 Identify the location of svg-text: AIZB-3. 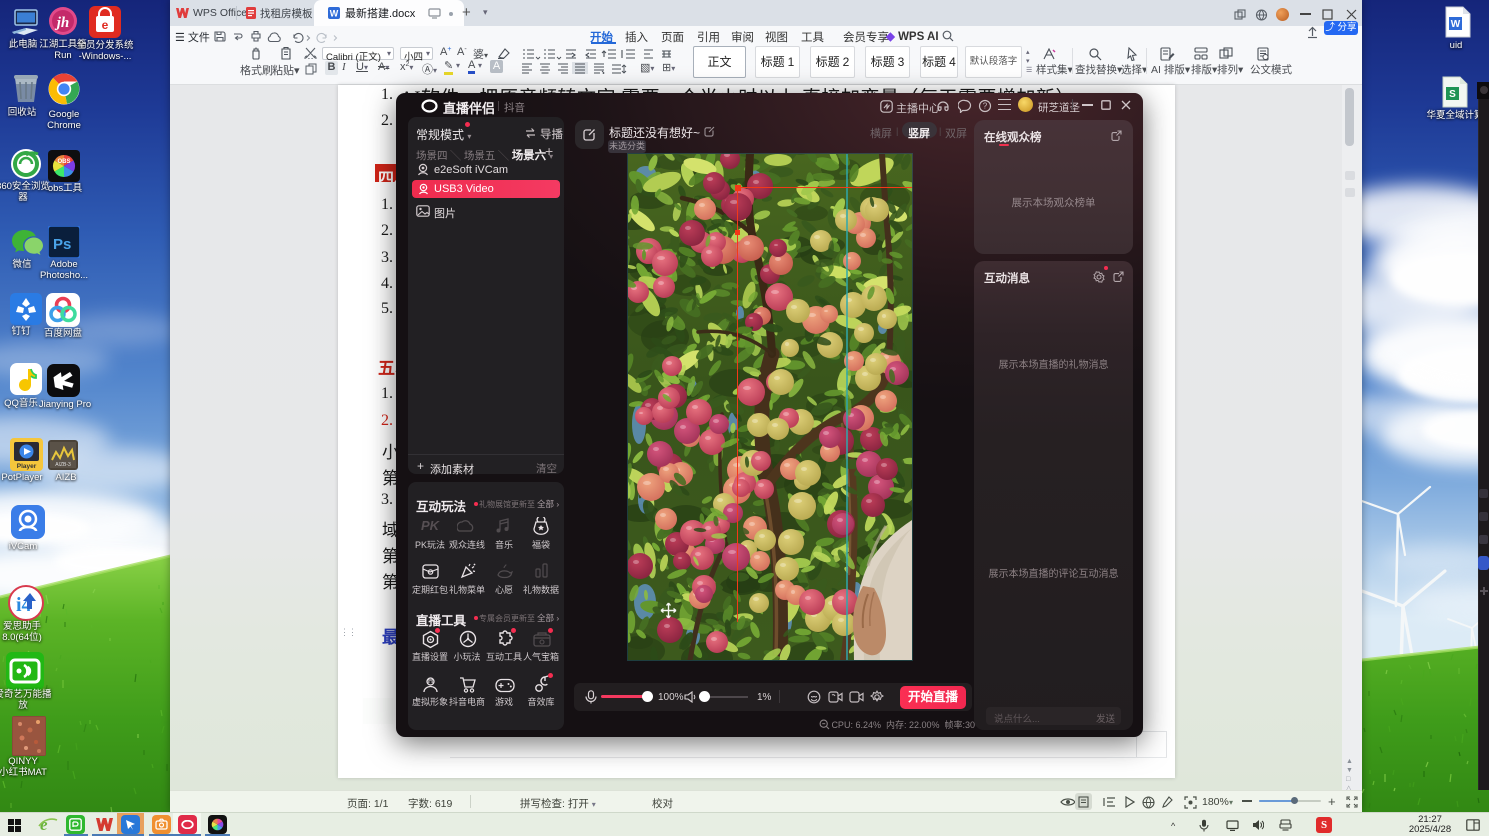
(63, 465).